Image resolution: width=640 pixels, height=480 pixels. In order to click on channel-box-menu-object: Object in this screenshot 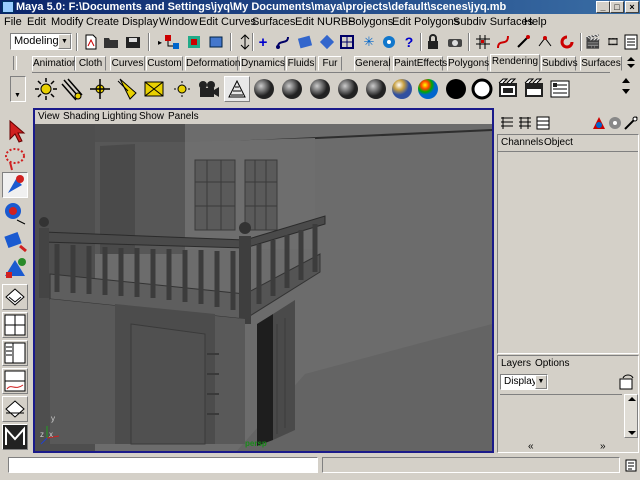, I will do `click(558, 142)`.